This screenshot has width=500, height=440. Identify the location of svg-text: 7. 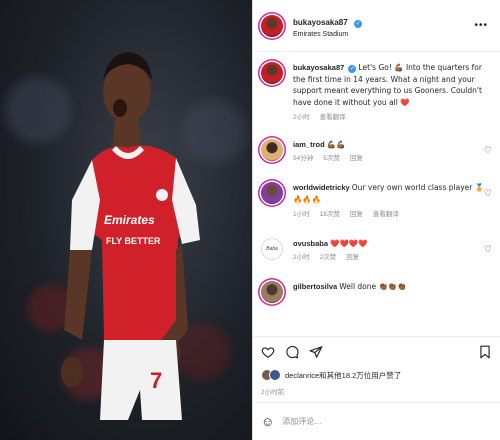
(156, 380).